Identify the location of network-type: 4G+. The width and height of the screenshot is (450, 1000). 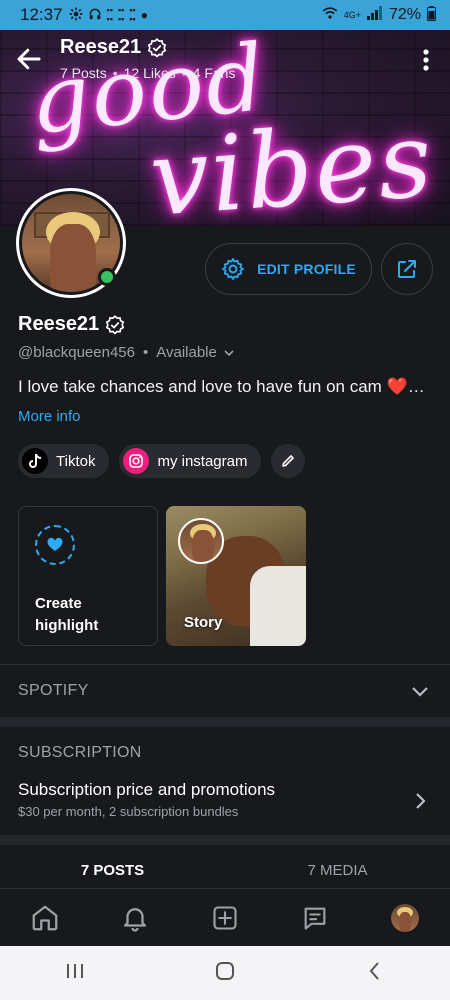
(352, 15).